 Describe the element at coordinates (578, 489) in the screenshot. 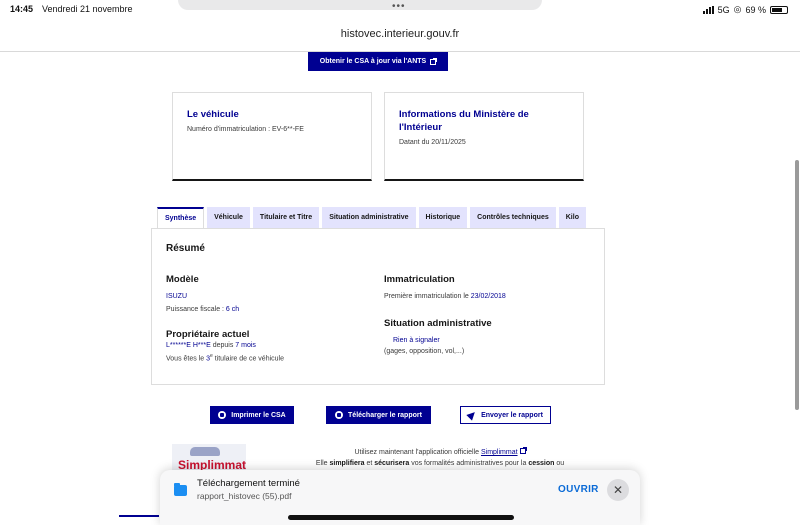

I see `open-file-button: OUVRIR` at that location.